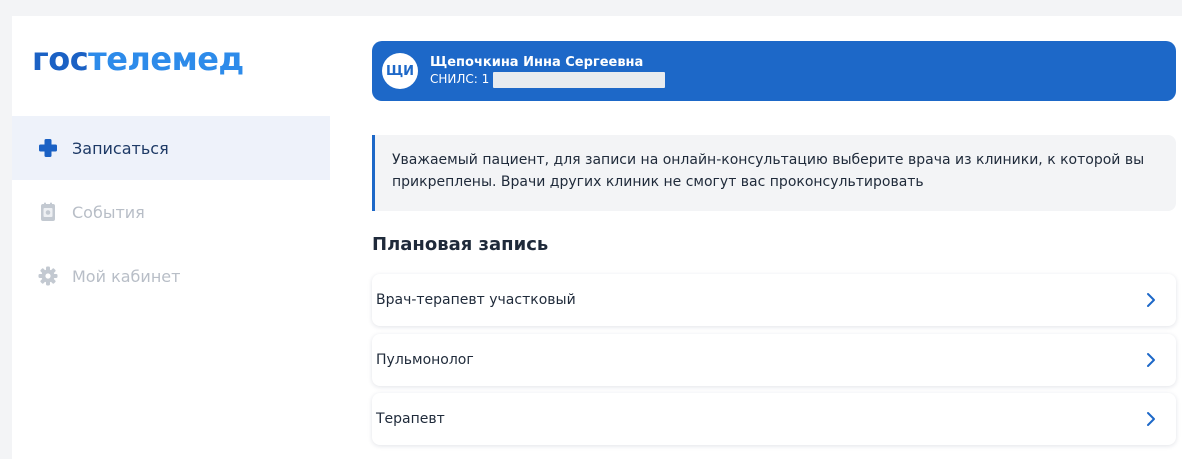 This screenshot has width=1182, height=459. What do you see at coordinates (476, 300) in the screenshot?
I see `specialist-label: Врач-терапевт участковый` at bounding box center [476, 300].